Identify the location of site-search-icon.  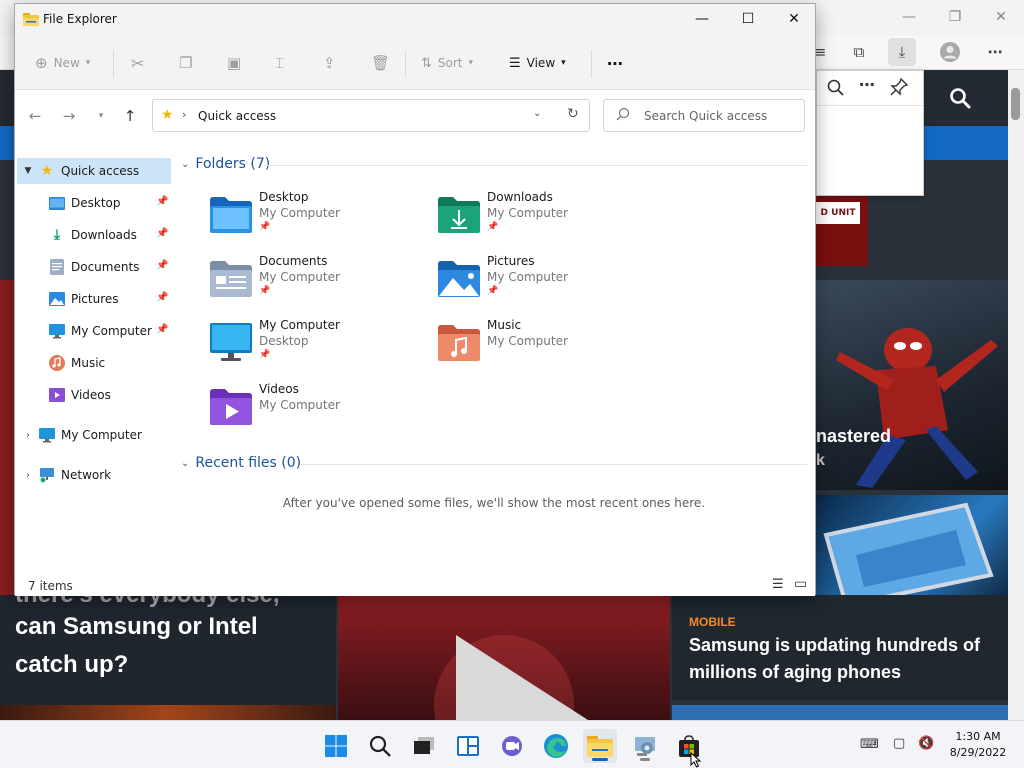
(960, 98).